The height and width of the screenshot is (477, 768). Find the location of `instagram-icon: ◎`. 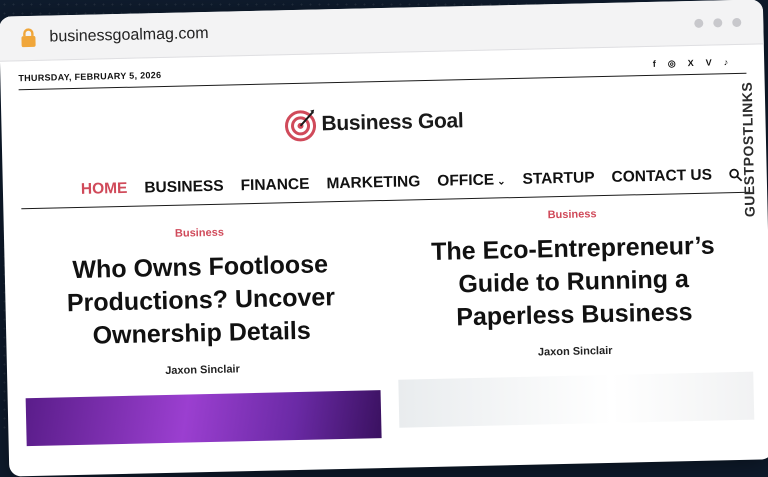

instagram-icon: ◎ is located at coordinates (672, 63).